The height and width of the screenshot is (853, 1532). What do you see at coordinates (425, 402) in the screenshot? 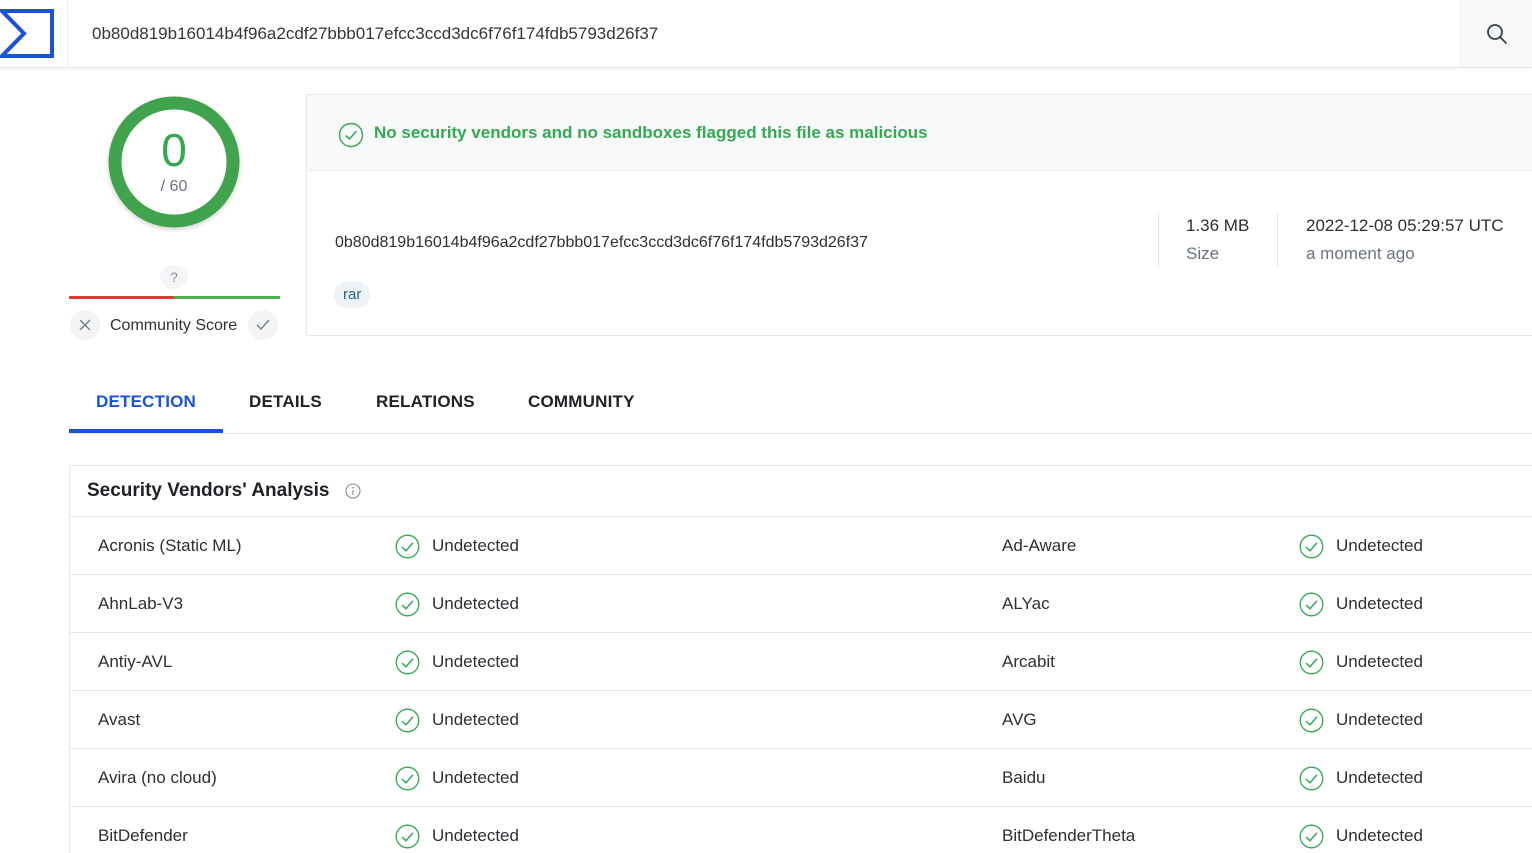
I see `tab-relations: RELATIONS` at bounding box center [425, 402].